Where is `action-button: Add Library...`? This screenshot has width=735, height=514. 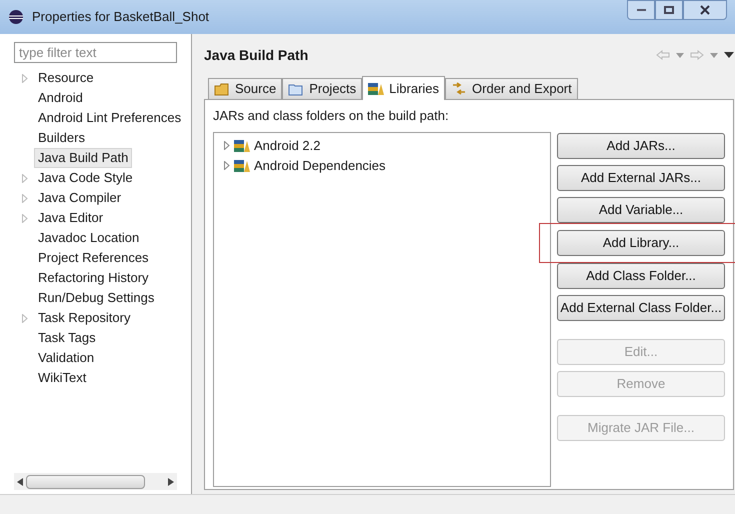 action-button: Add Library... is located at coordinates (641, 243).